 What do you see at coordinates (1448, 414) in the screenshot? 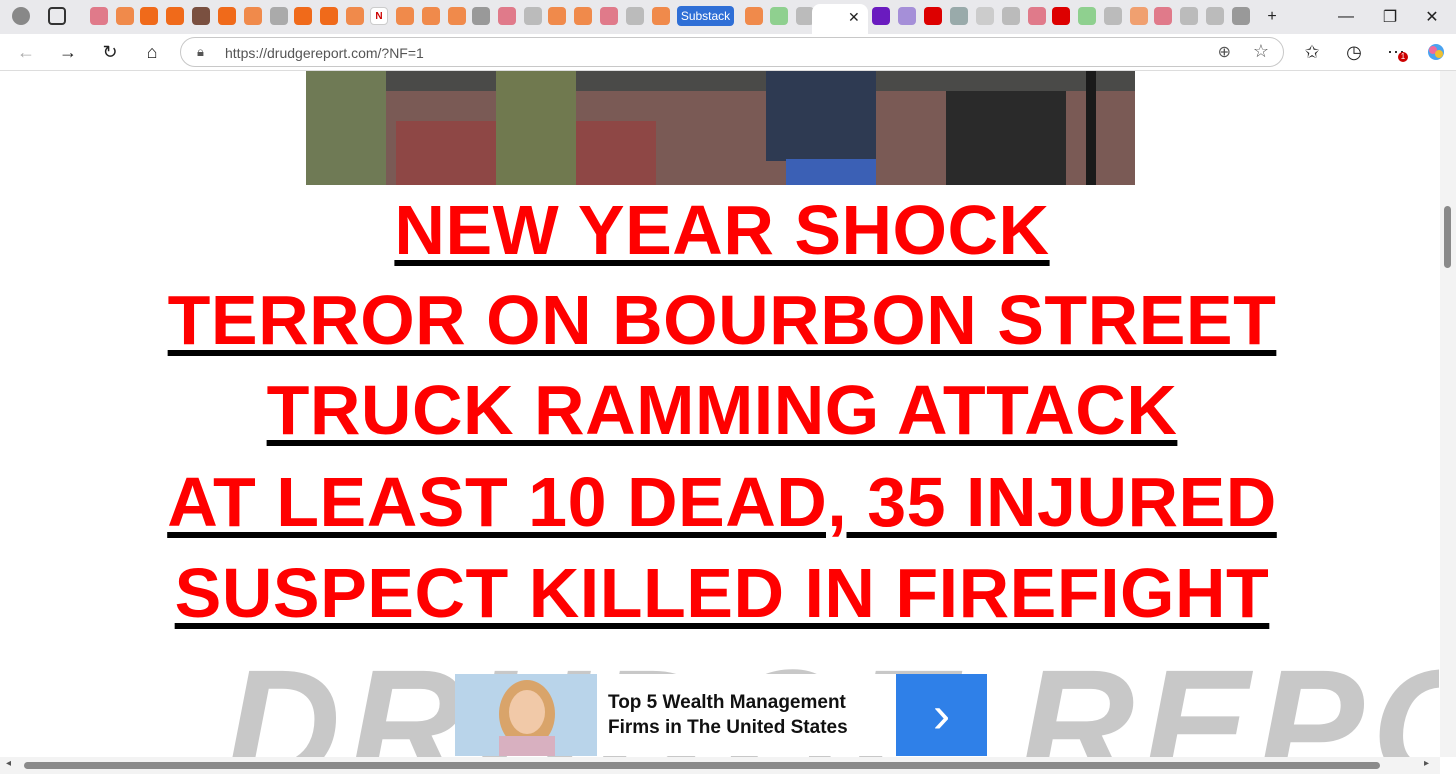
I see `vertical-scrollbar` at bounding box center [1448, 414].